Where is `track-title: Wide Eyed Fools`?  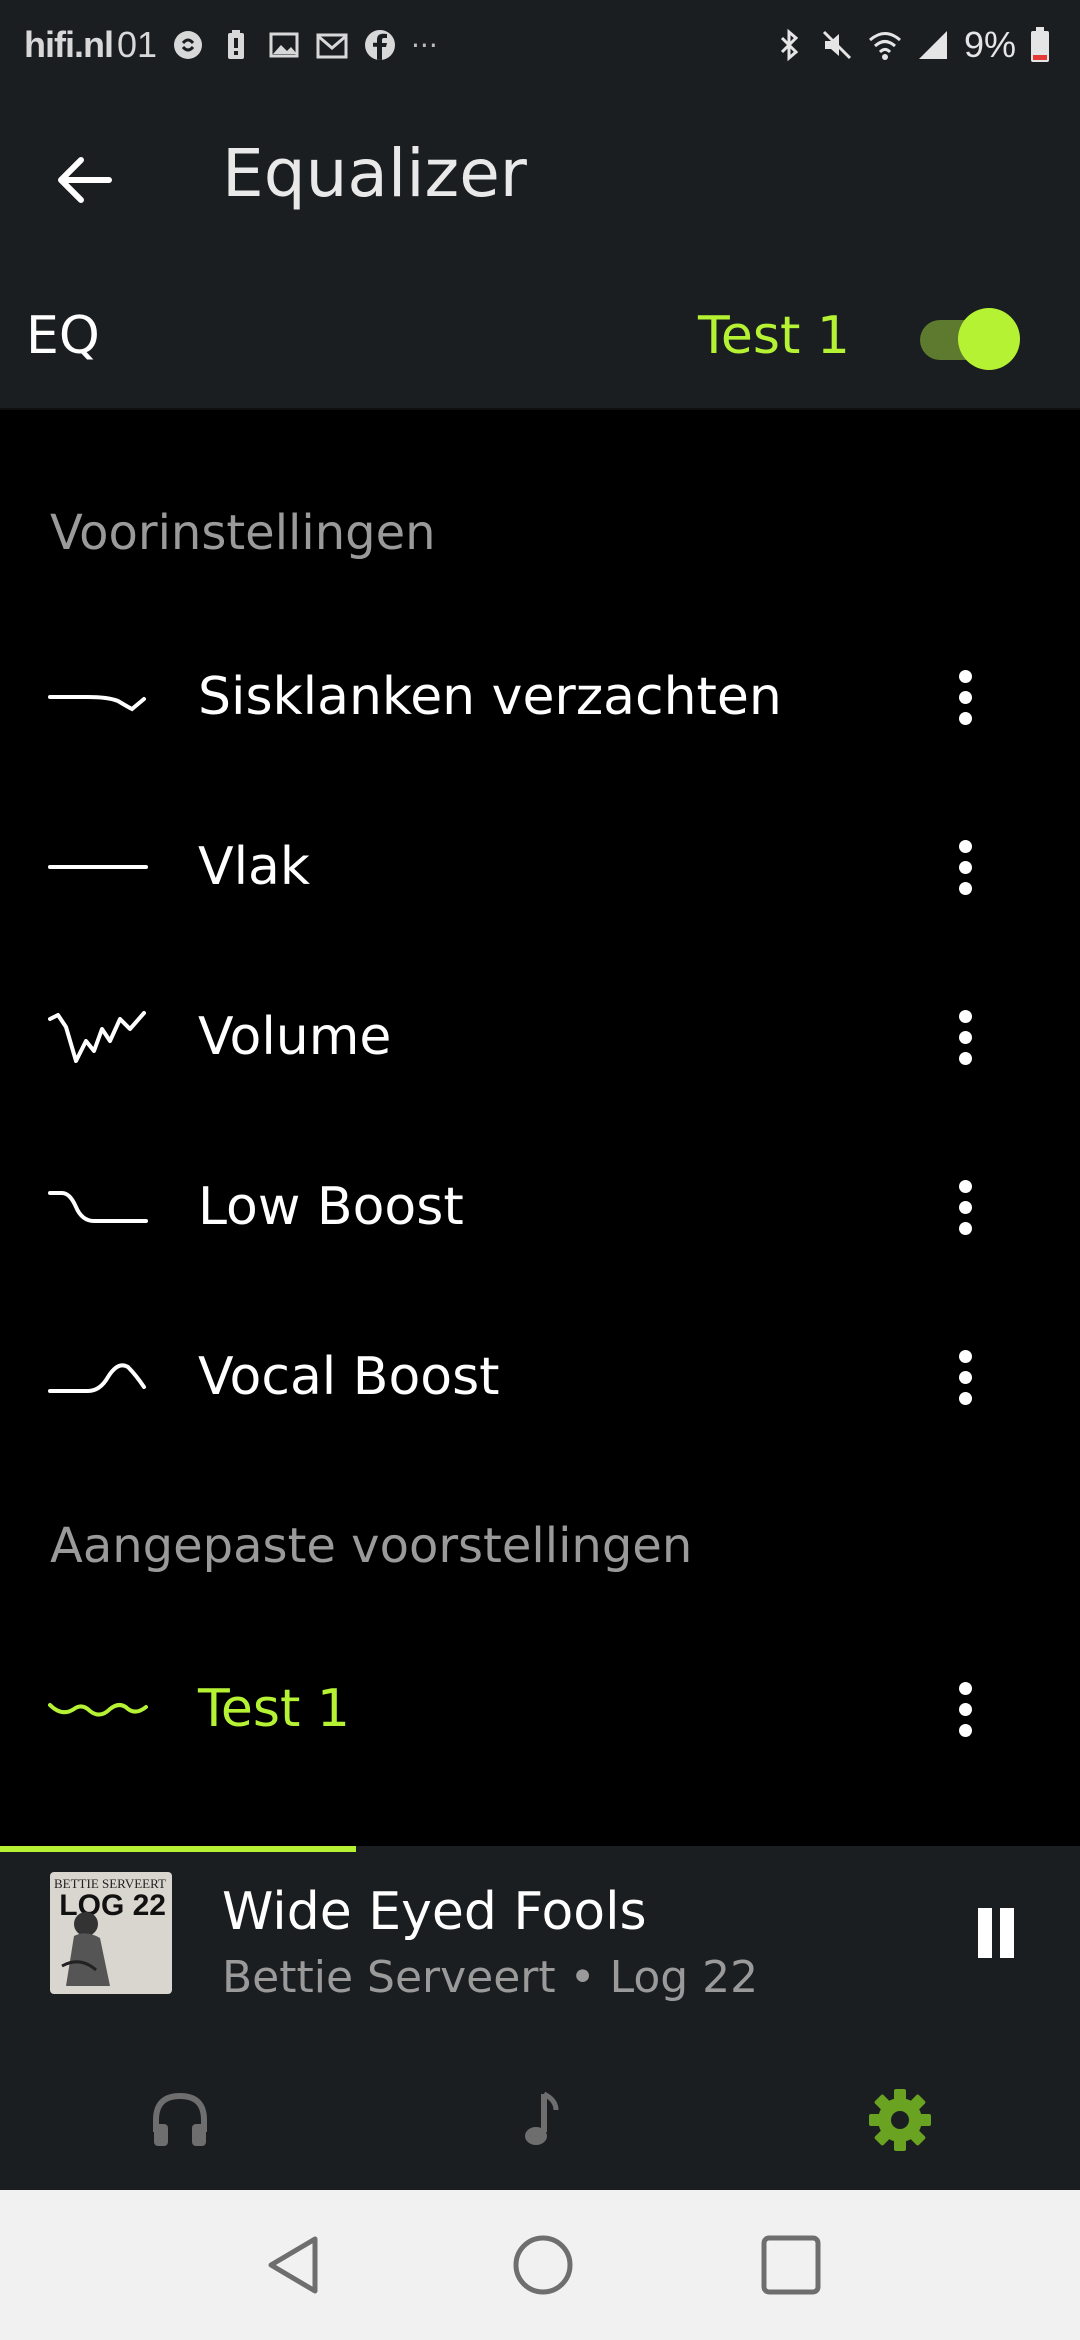 track-title: Wide Eyed Fools is located at coordinates (434, 1912).